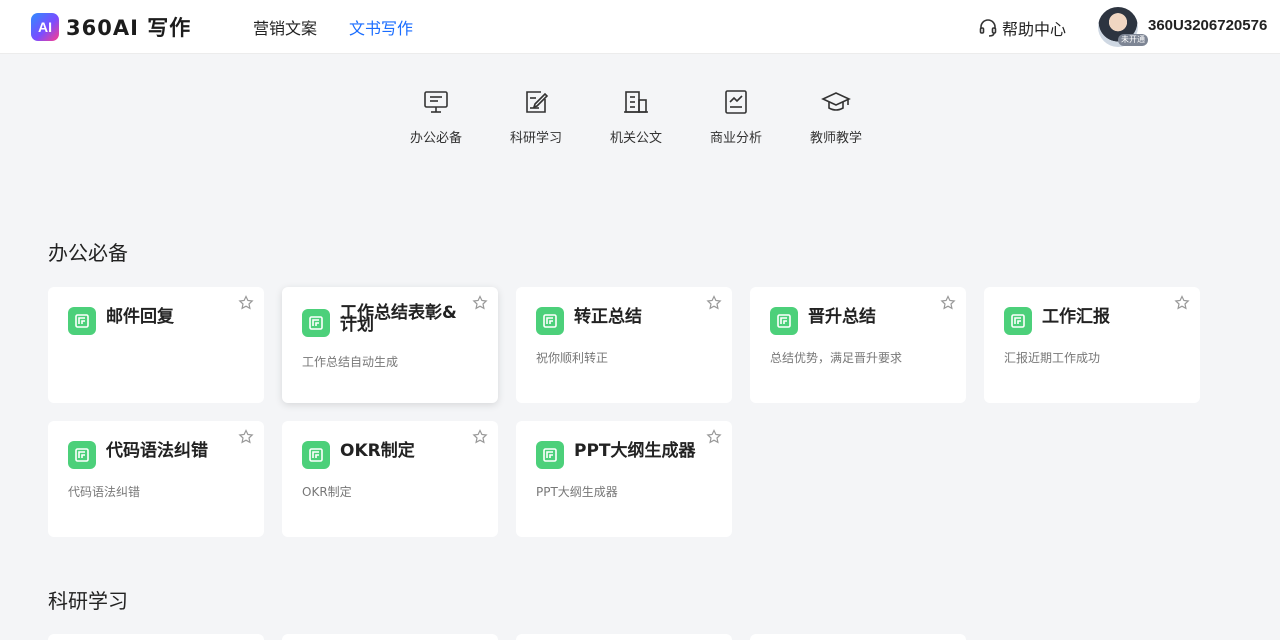 The image size is (1280, 640). What do you see at coordinates (88, 253) in the screenshot?
I see `section-title-office: 办公必备` at bounding box center [88, 253].